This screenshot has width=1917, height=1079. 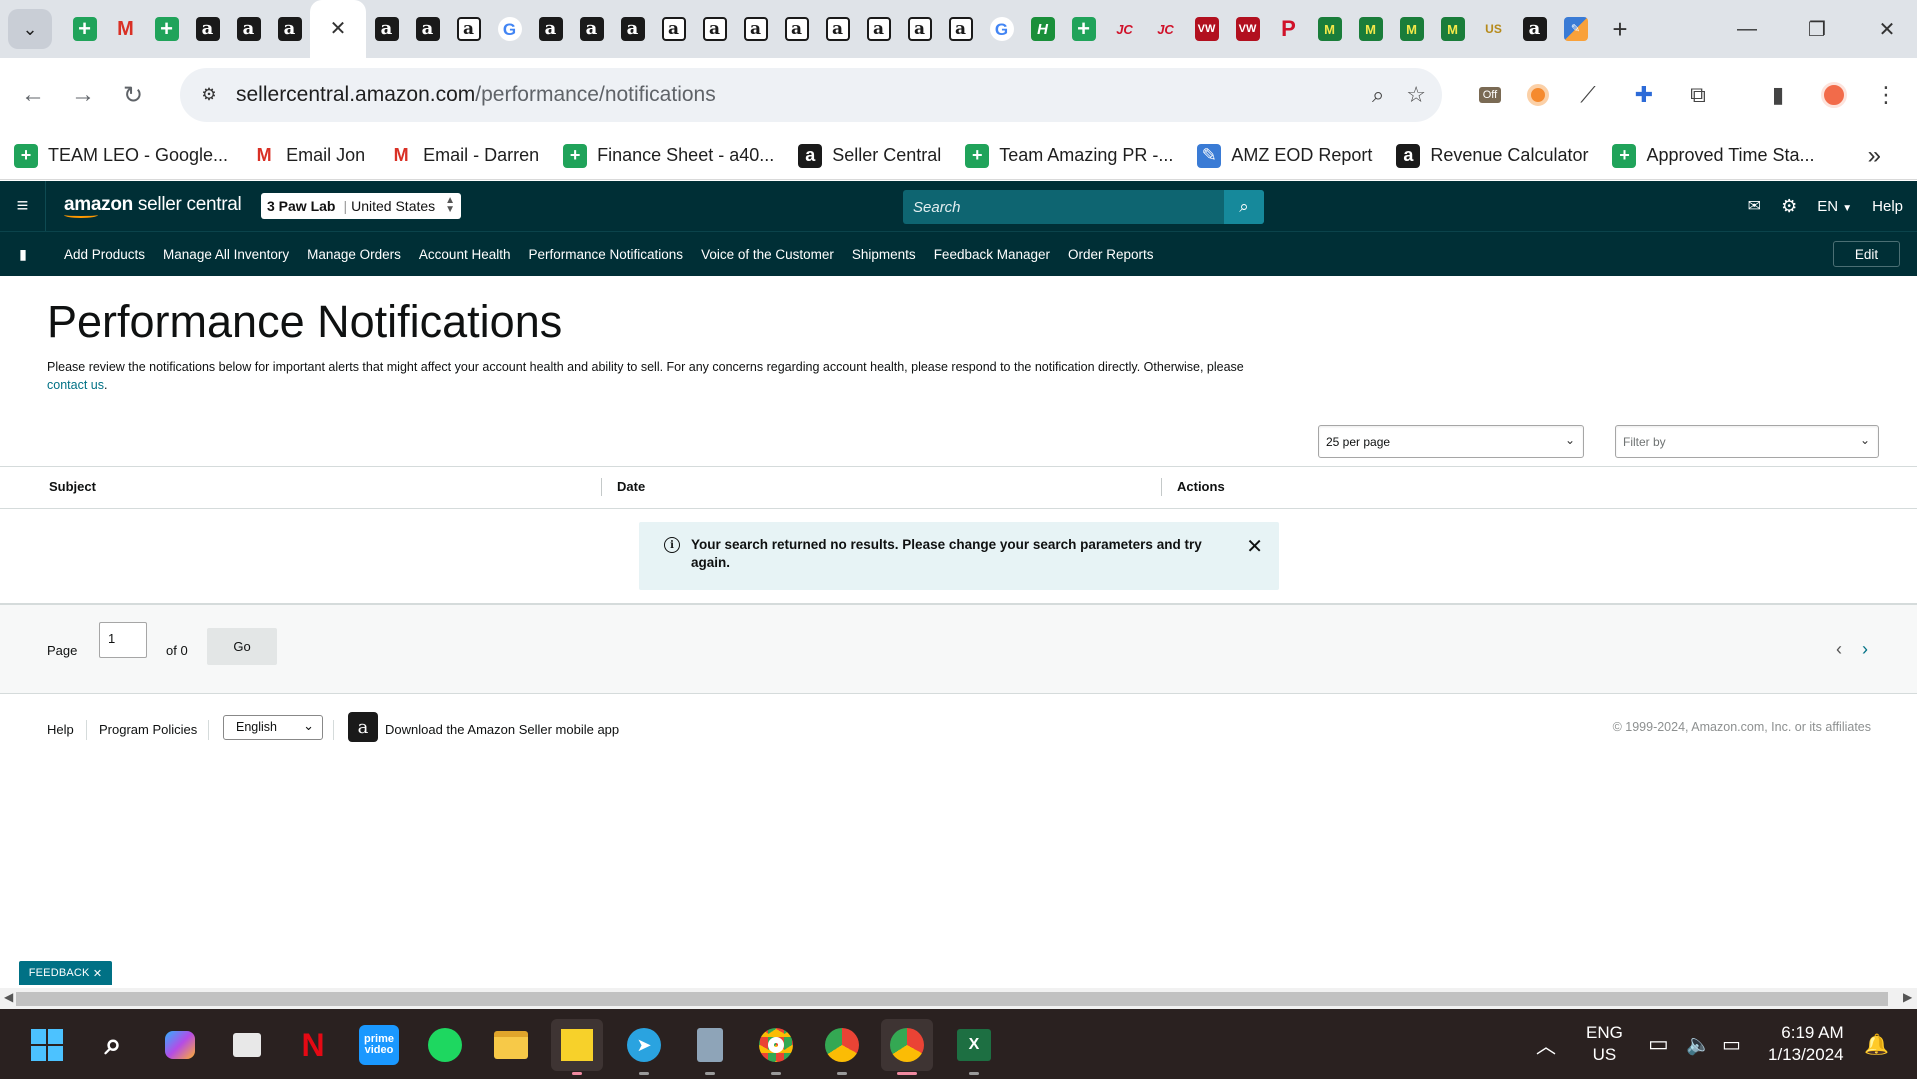 I want to click on task-view-icon, so click(x=247, y=1045).